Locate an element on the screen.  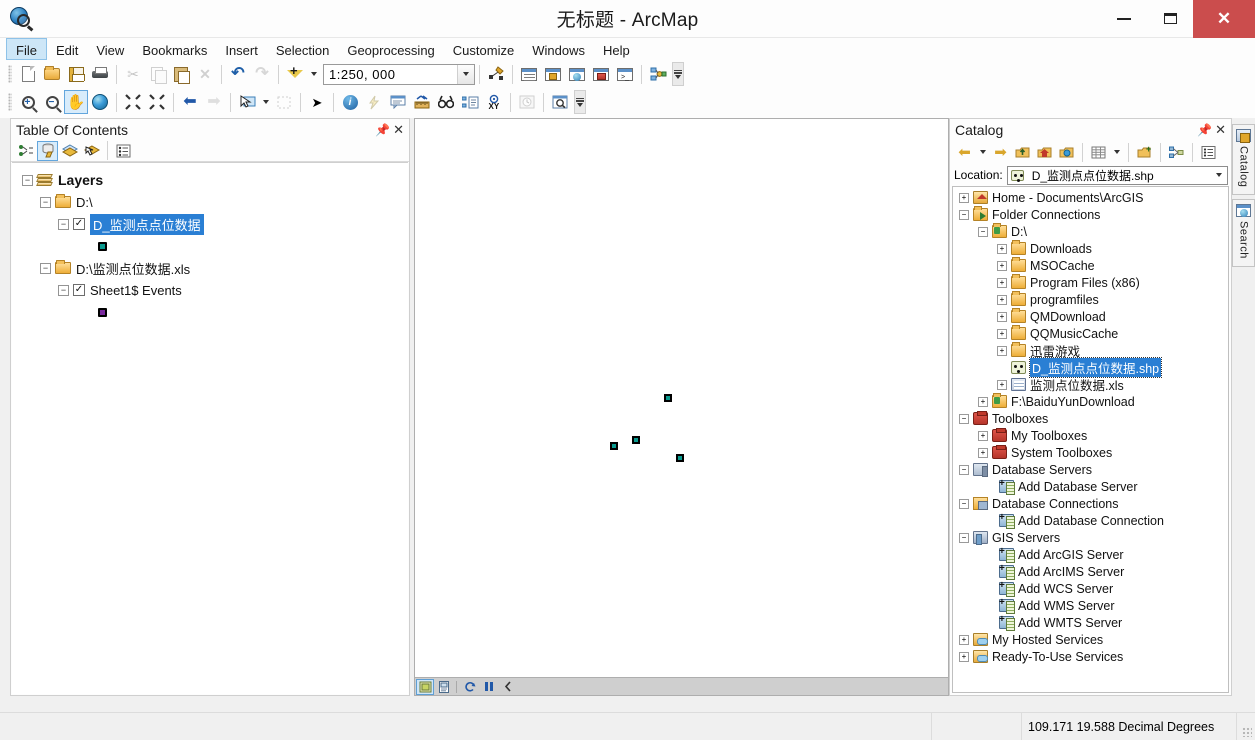
catalog-item-database-servers: − Database Servers is located at coordinates (1090, 469).